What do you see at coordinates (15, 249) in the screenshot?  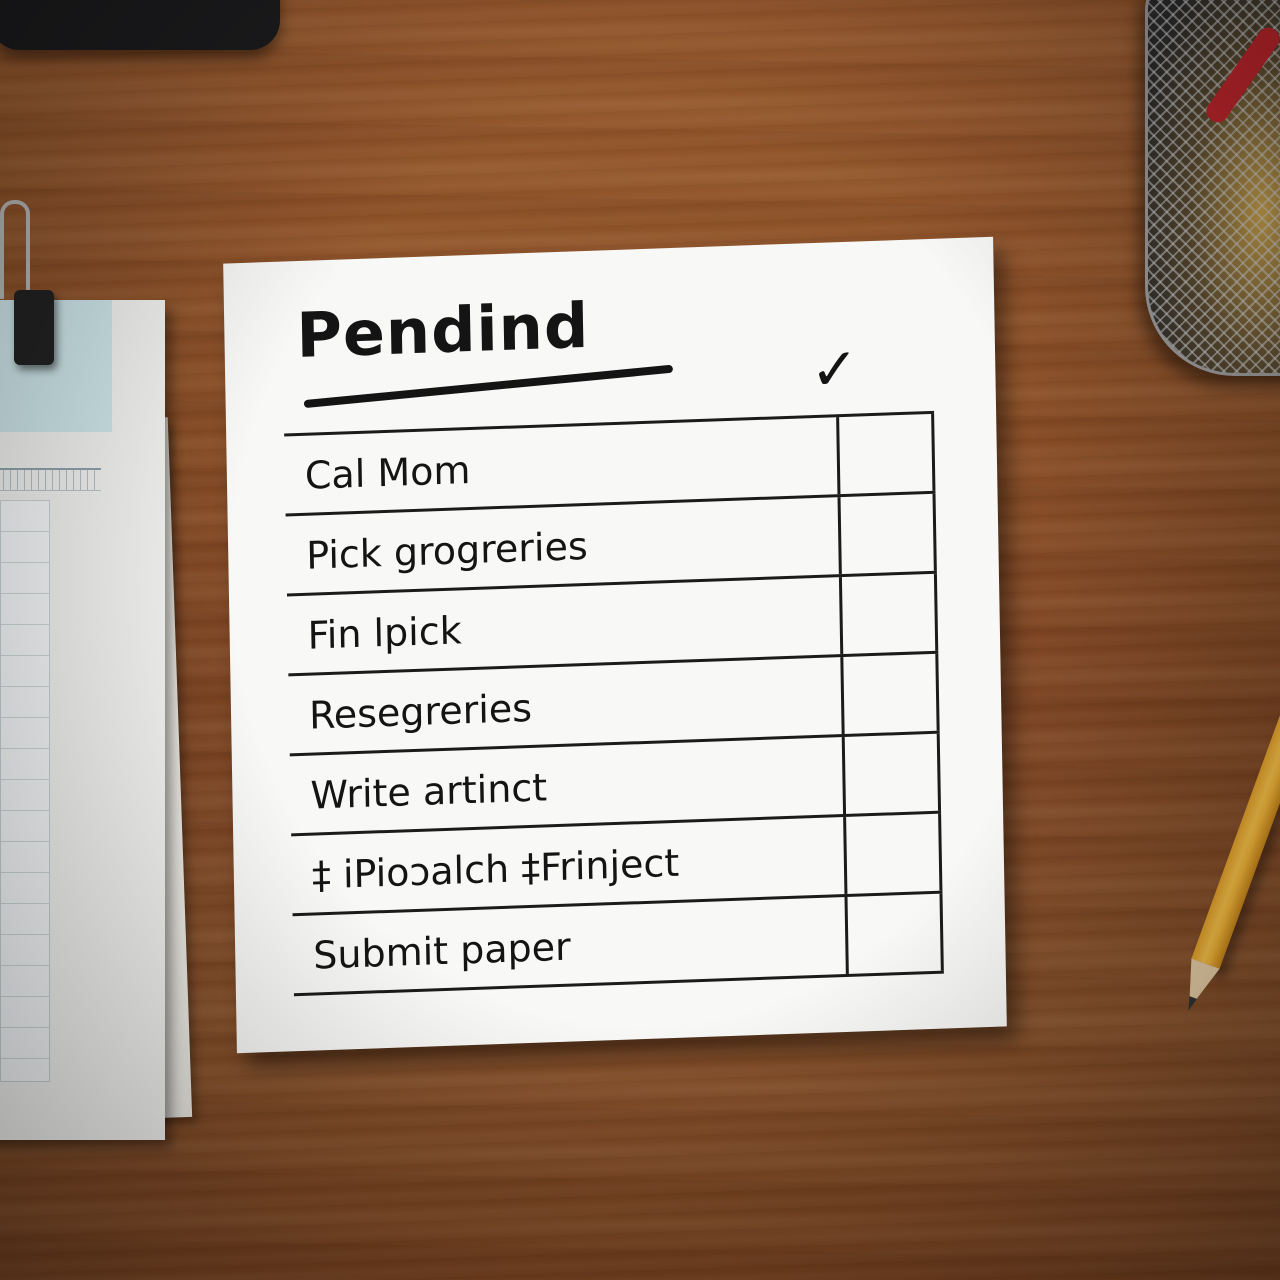 I see `binder-clip-arm` at bounding box center [15, 249].